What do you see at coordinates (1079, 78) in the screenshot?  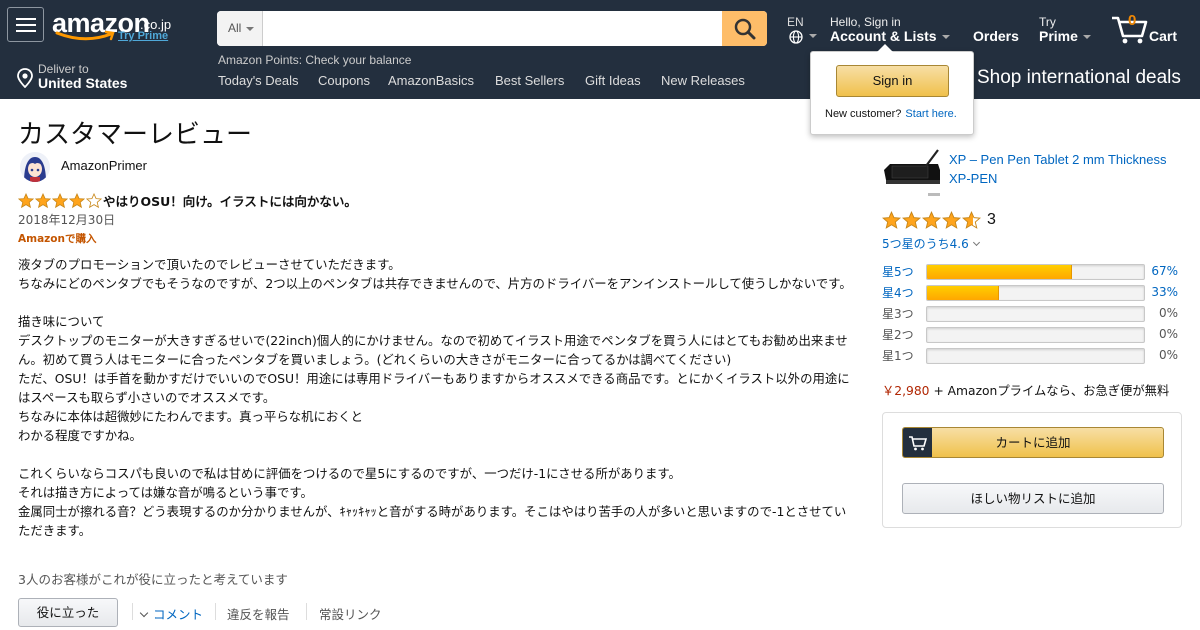 I see `shop-international-banner: Shop international deals` at bounding box center [1079, 78].